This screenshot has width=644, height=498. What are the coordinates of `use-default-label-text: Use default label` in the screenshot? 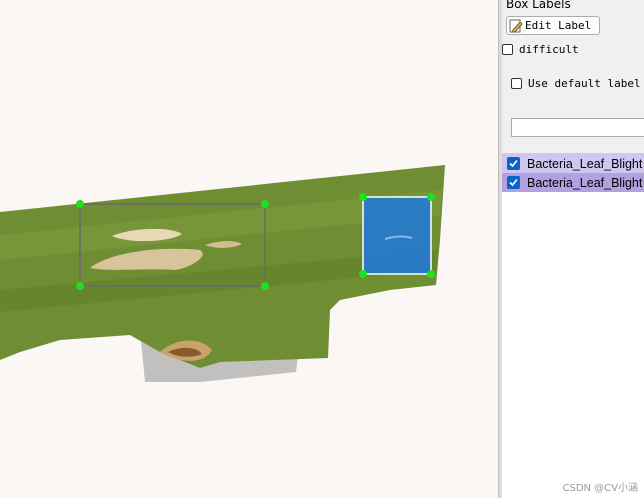 It's located at (584, 83).